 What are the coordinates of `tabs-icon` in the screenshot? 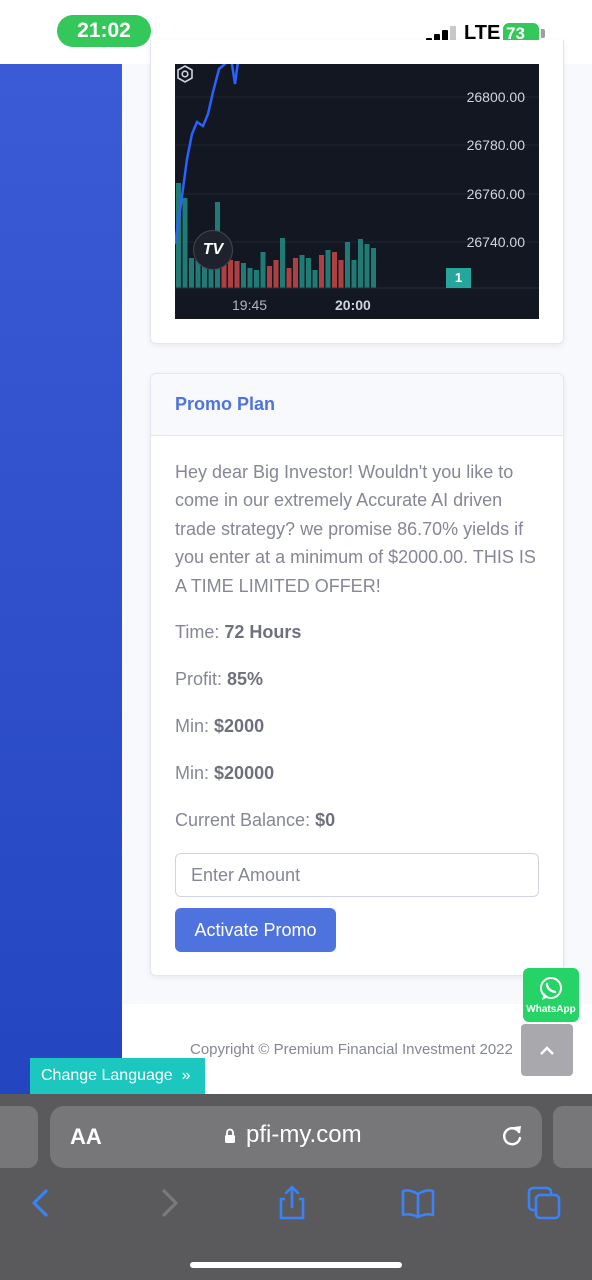 It's located at (544, 1203).